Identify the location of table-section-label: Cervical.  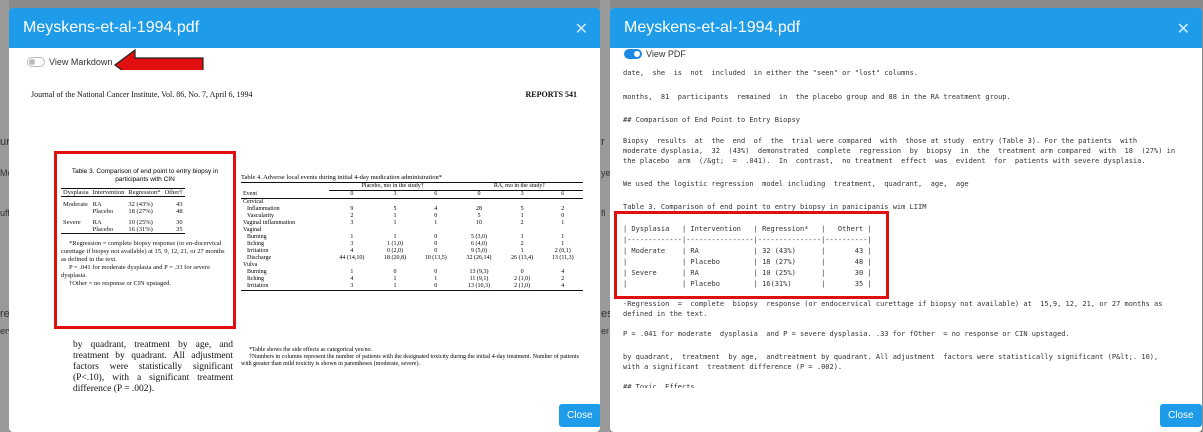
(253, 202).